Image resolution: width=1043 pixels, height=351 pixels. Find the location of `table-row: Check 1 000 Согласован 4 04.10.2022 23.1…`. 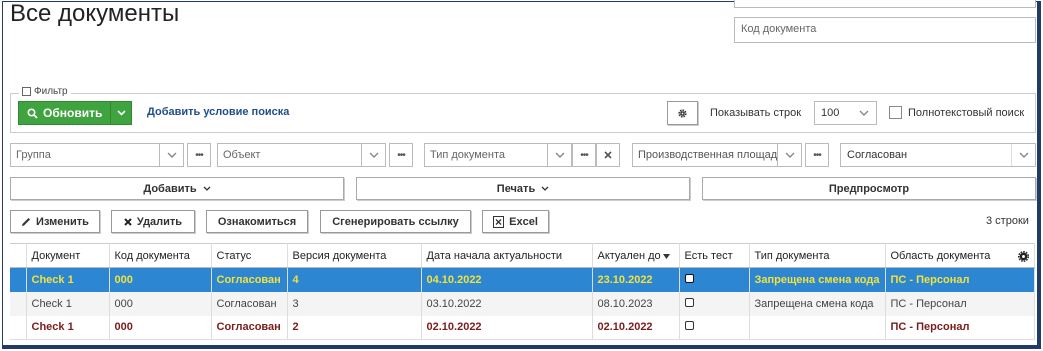

table-row: Check 1 000 Согласован 4 04.10.2022 23.1… is located at coordinates (522, 279).